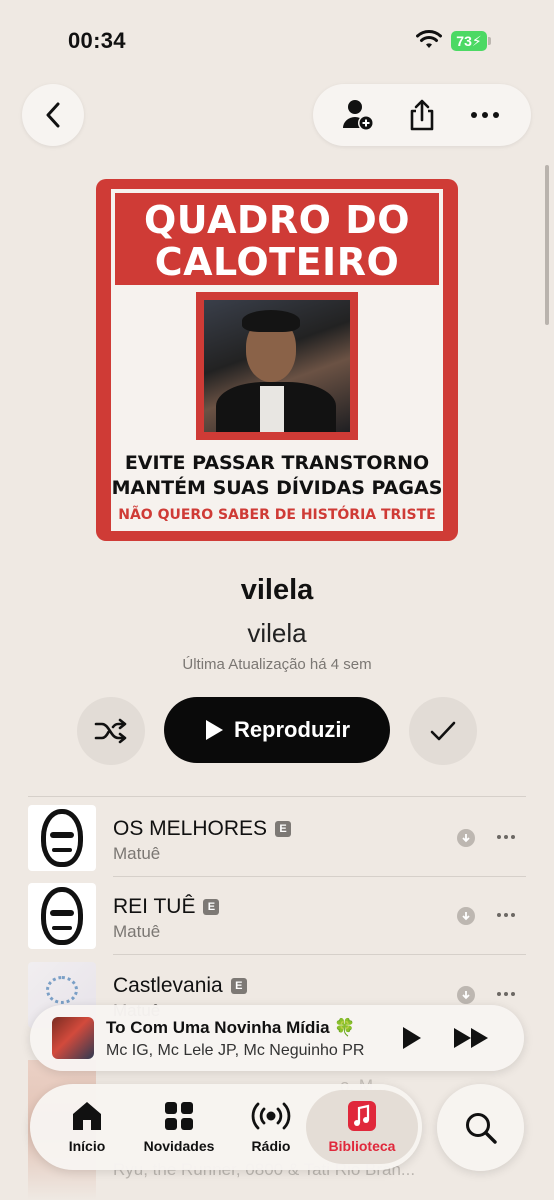  I want to click on artwork-photo, so click(277, 366).